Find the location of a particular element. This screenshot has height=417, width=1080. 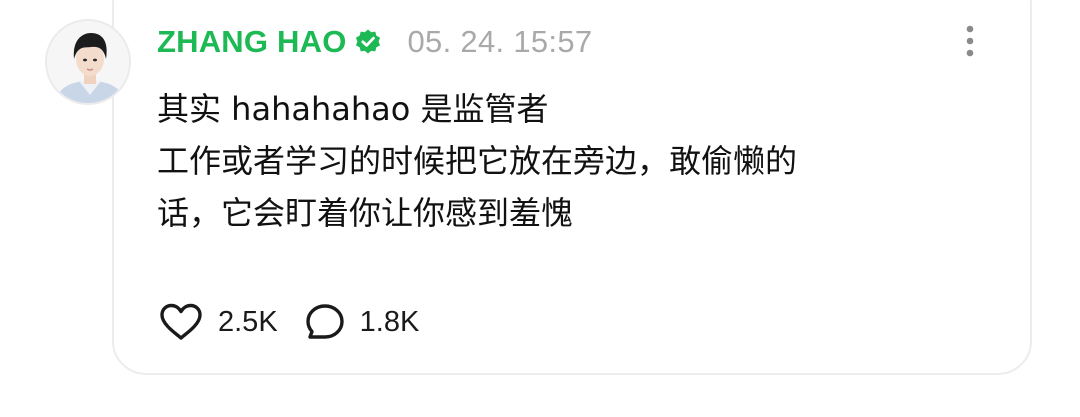

avatar-photo is located at coordinates (88, 62).